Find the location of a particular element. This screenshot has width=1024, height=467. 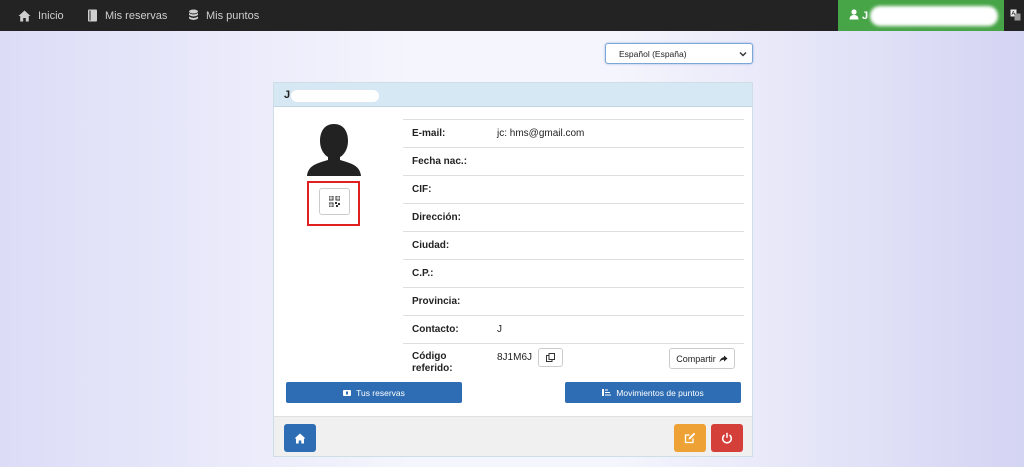

share-icon is located at coordinates (723, 358).